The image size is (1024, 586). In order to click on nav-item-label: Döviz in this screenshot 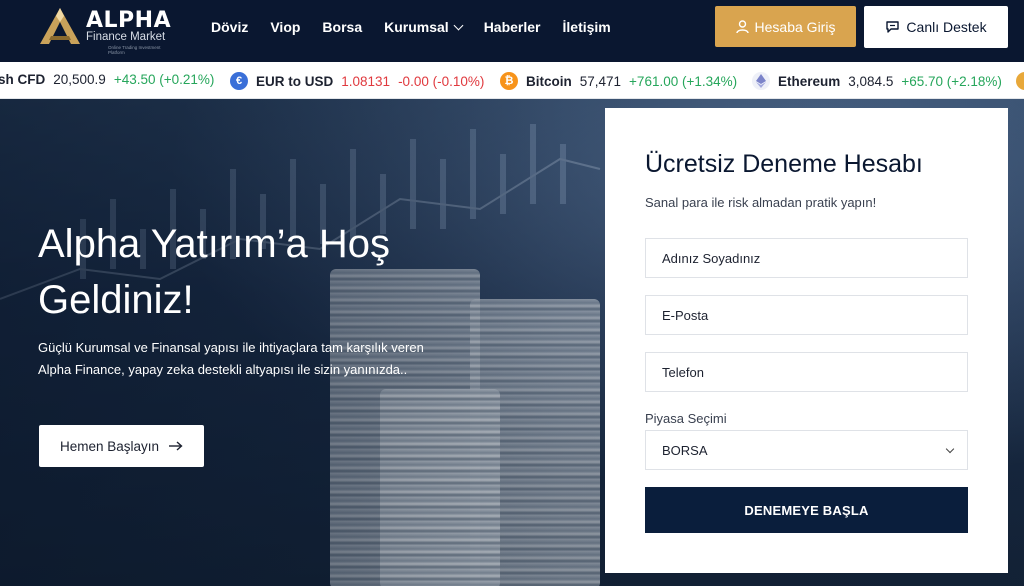, I will do `click(230, 27)`.